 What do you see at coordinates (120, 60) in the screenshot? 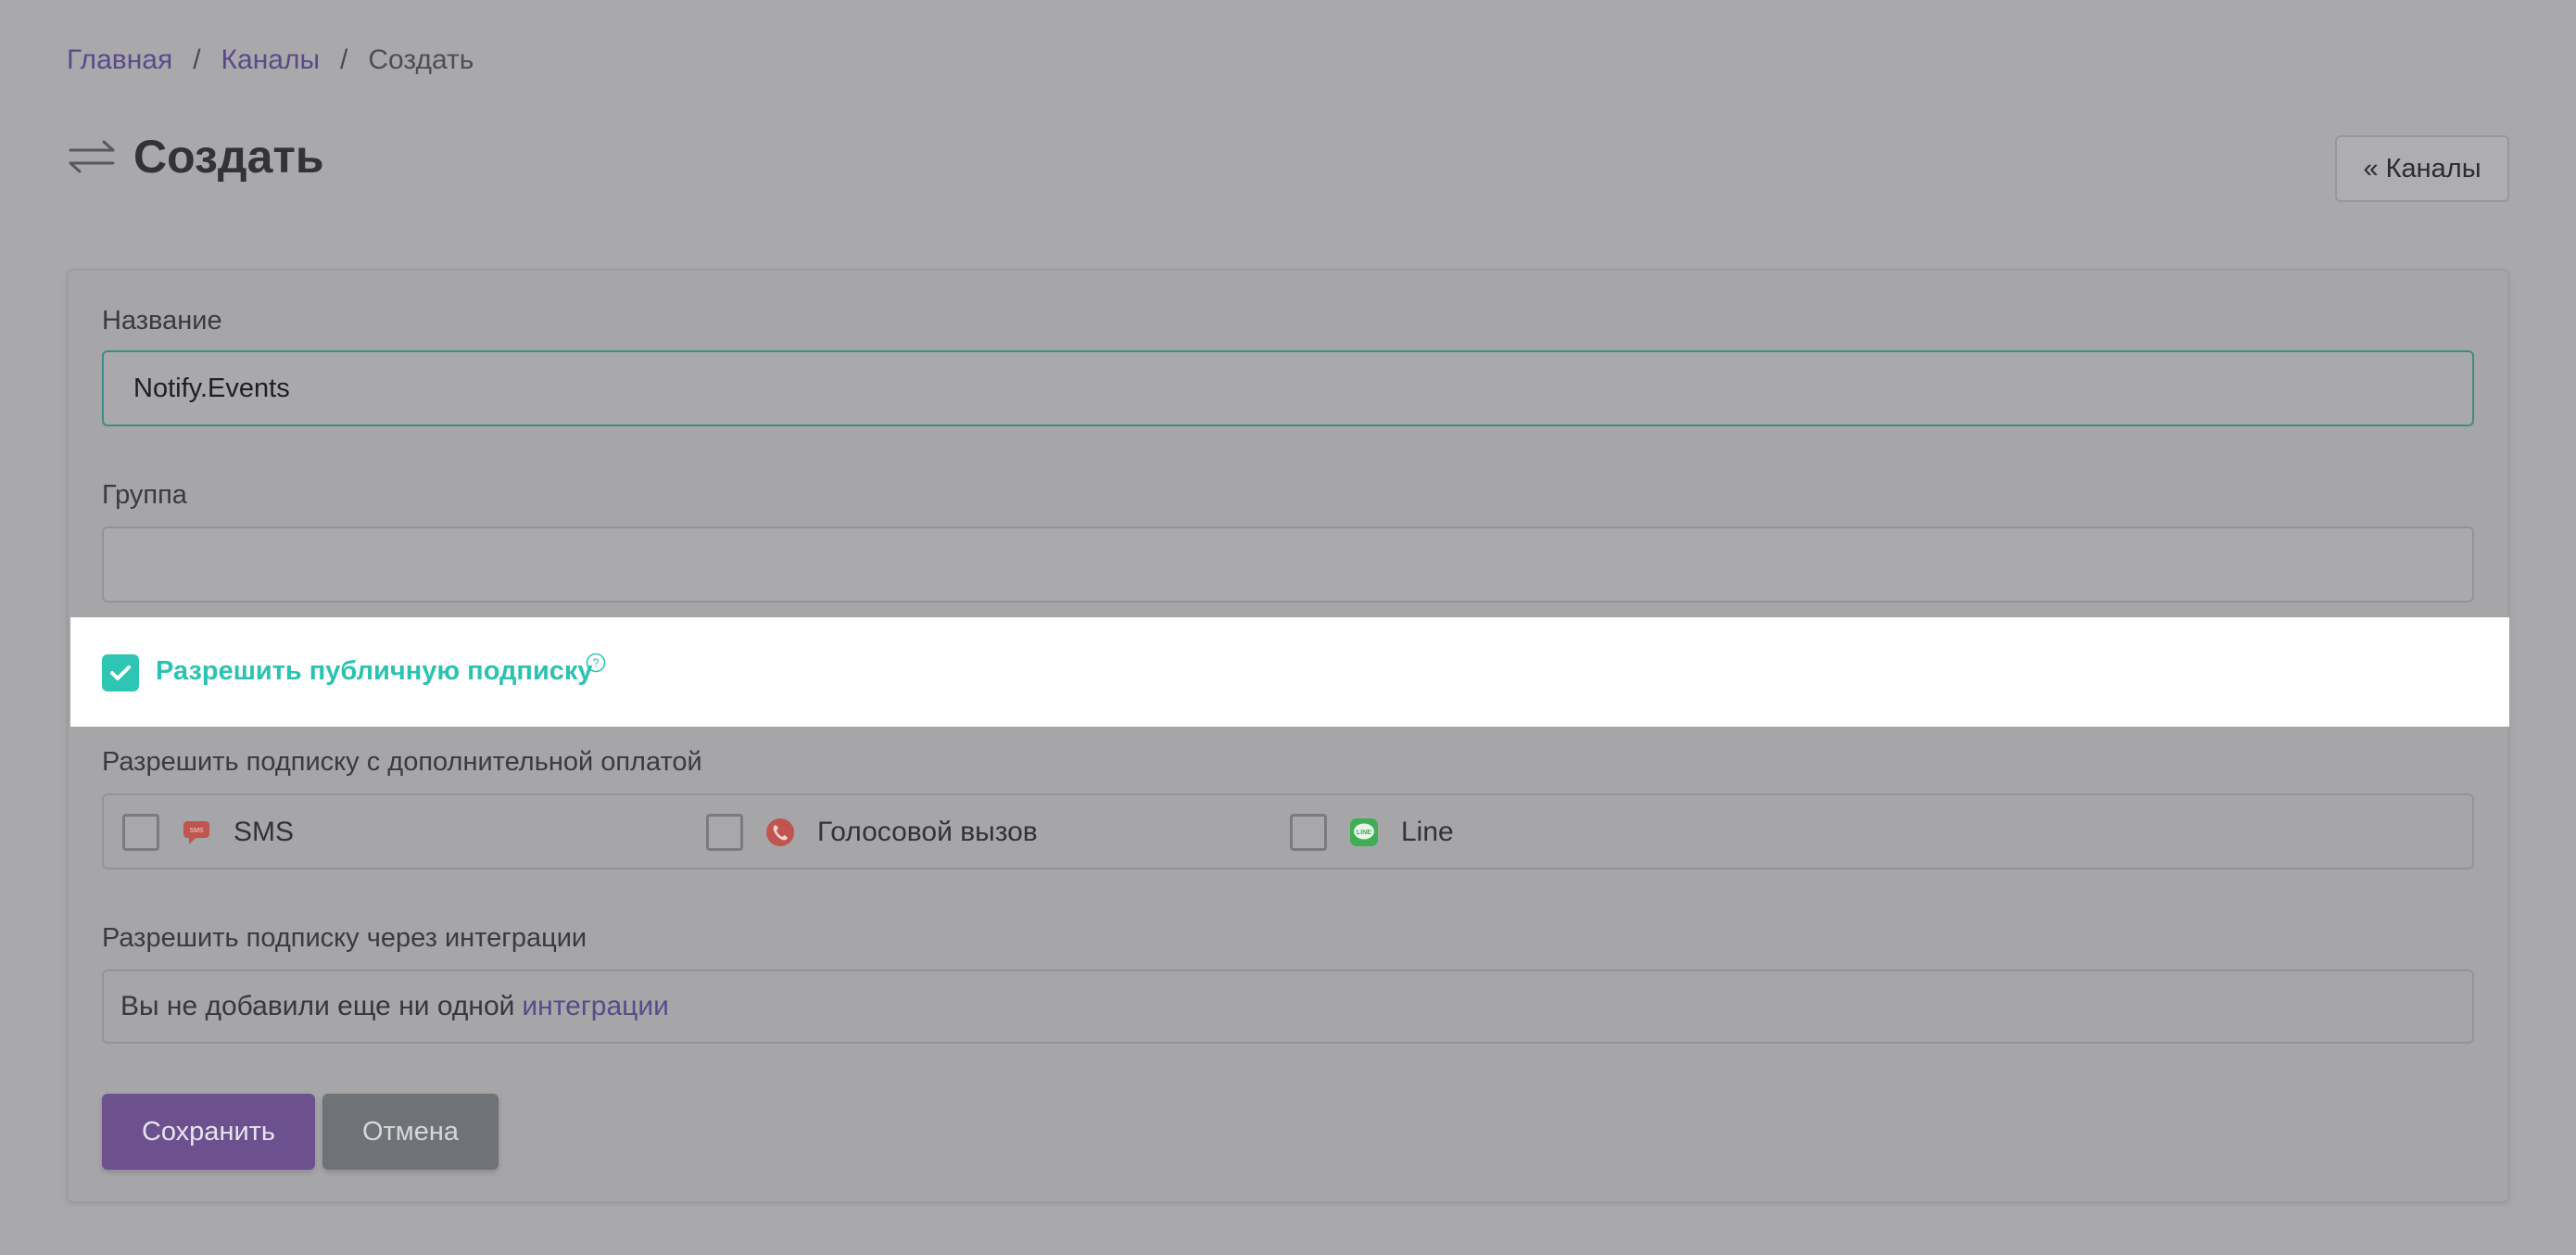
I see `breadcrumb-home-link: Главная` at bounding box center [120, 60].